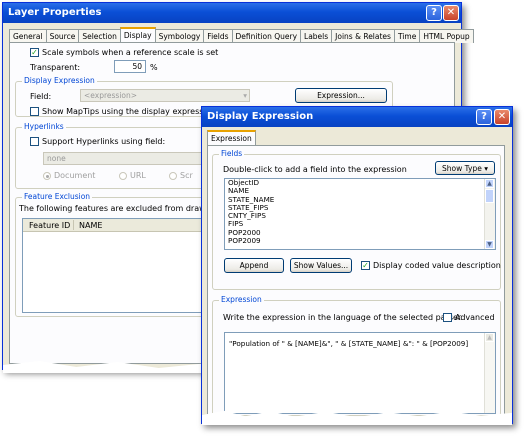  Describe the element at coordinates (34, 52) in the screenshot. I see `scale-symbols-checkbox: ✓` at that location.